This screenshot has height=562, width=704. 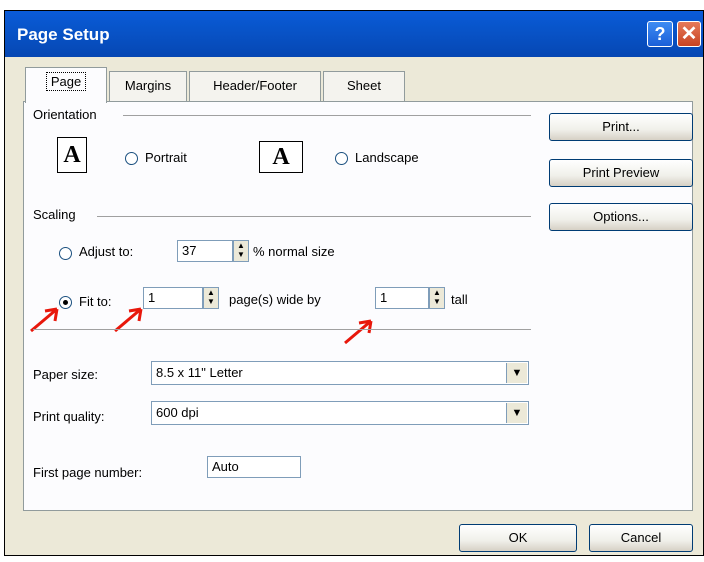 What do you see at coordinates (173, 298) in the screenshot?
I see `fit-wide-input: 1` at bounding box center [173, 298].